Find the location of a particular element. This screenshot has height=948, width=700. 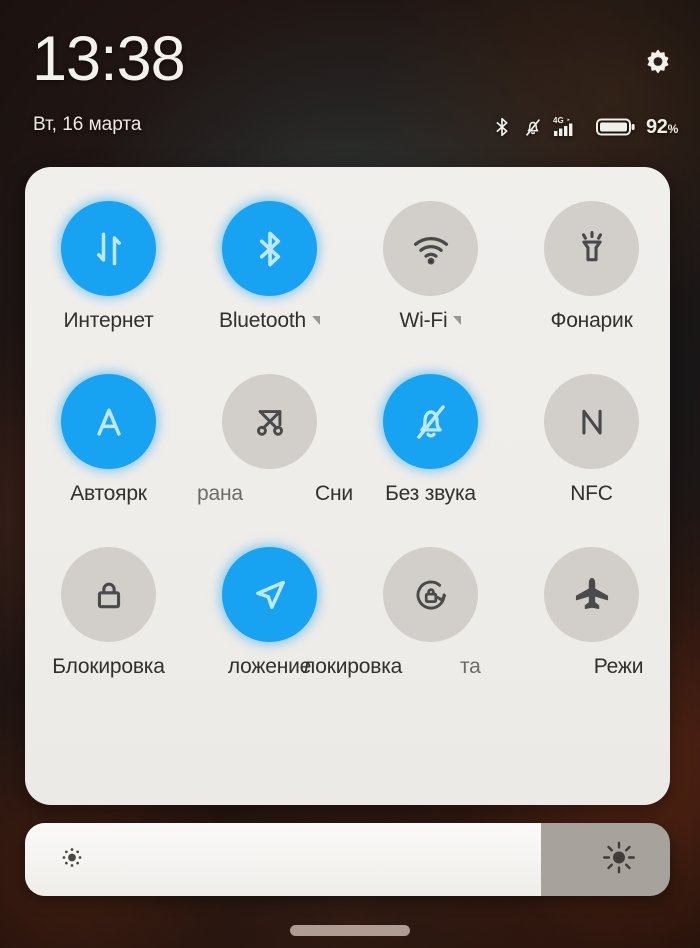

tile-internet: Интернет is located at coordinates (108, 267).